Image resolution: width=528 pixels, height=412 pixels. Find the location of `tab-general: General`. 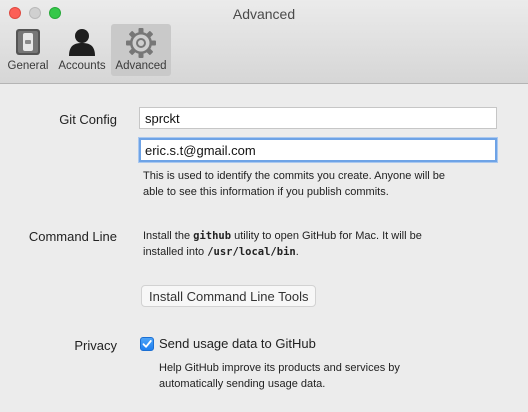

tab-general: General is located at coordinates (28, 50).